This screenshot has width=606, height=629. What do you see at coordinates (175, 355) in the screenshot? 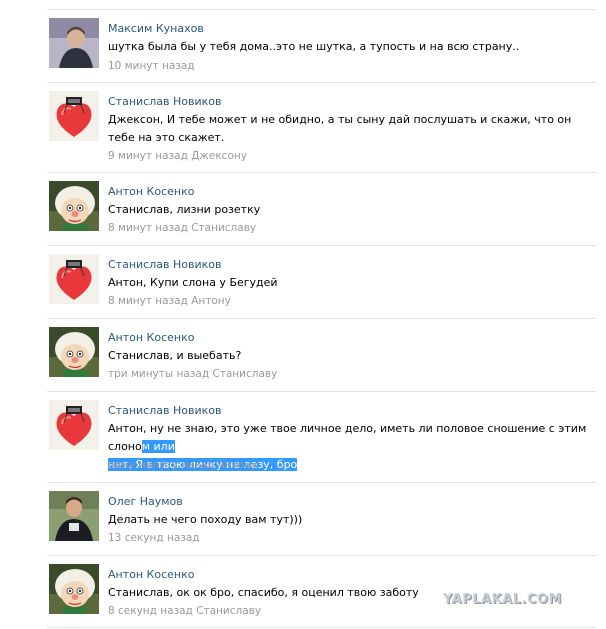
I see `comment-text: Станислав, и выебать?` at bounding box center [175, 355].